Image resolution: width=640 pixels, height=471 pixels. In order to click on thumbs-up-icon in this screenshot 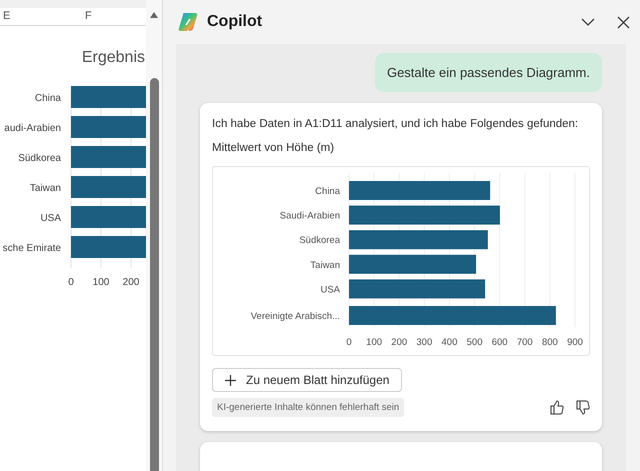, I will do `click(557, 407)`.